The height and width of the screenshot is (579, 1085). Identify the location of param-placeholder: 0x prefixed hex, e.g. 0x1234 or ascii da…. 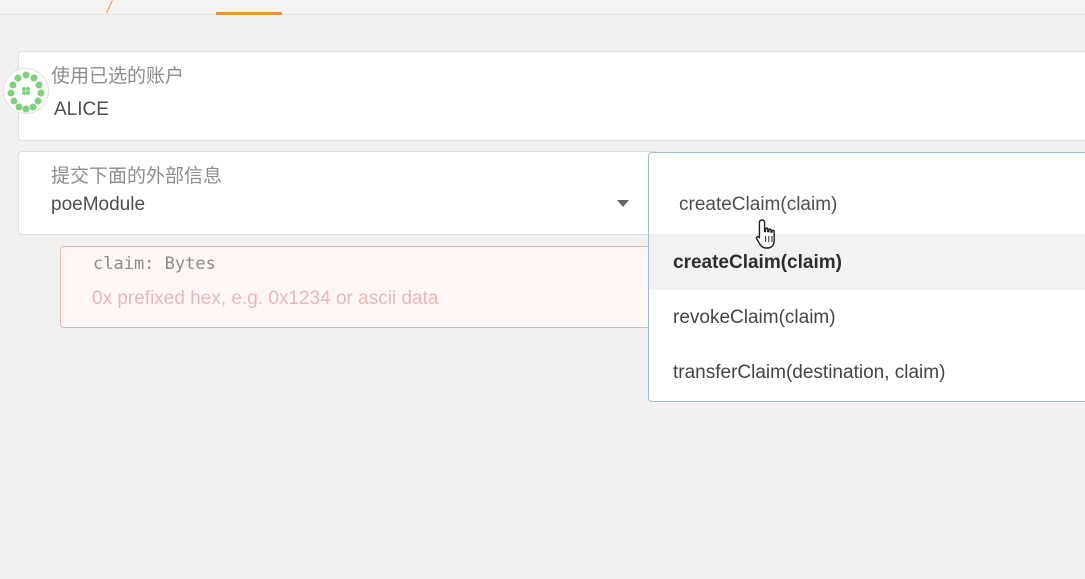
(265, 298).